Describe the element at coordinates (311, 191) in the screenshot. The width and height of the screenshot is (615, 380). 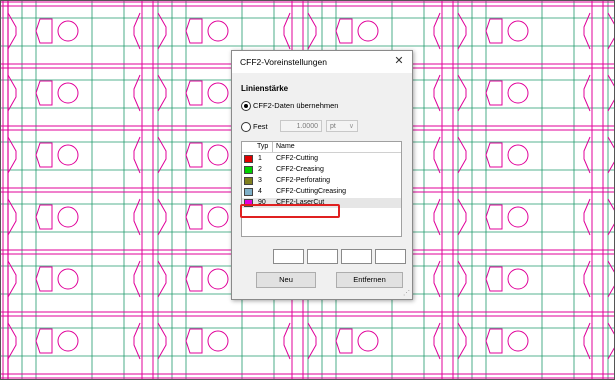
I see `list-item-name: CFF2-CuttingCreasing` at that location.